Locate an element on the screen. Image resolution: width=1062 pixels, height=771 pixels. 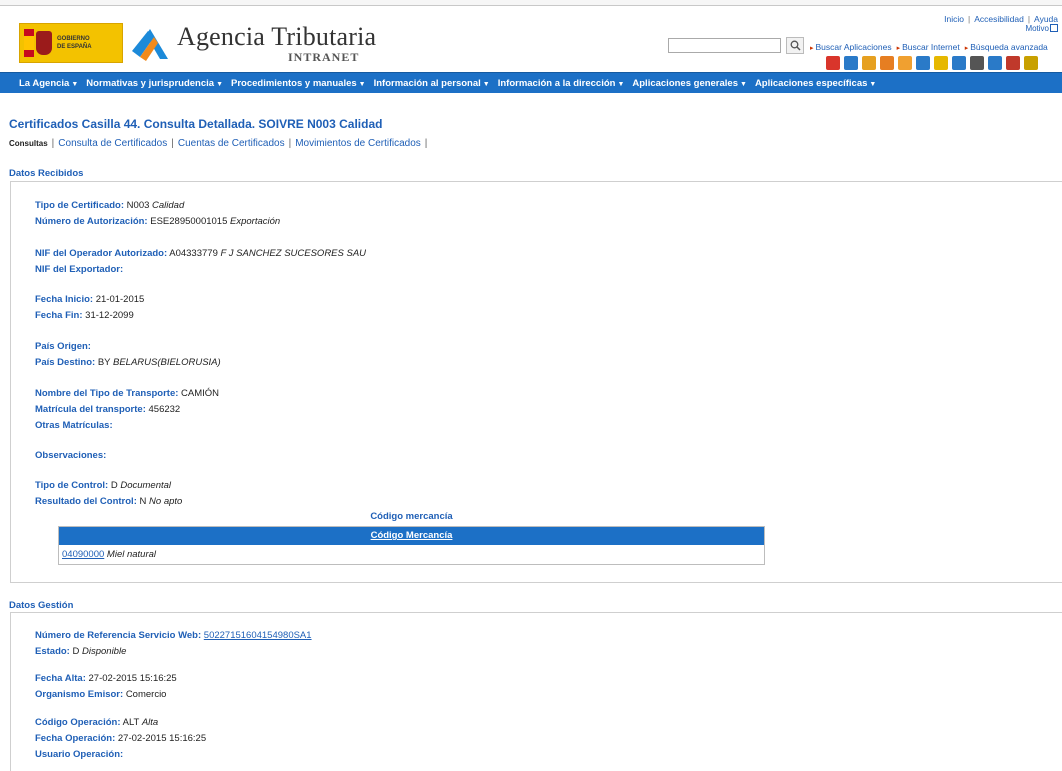
menu-procedimientos: Procedimientos y manuales ▼ is located at coordinates (298, 83).